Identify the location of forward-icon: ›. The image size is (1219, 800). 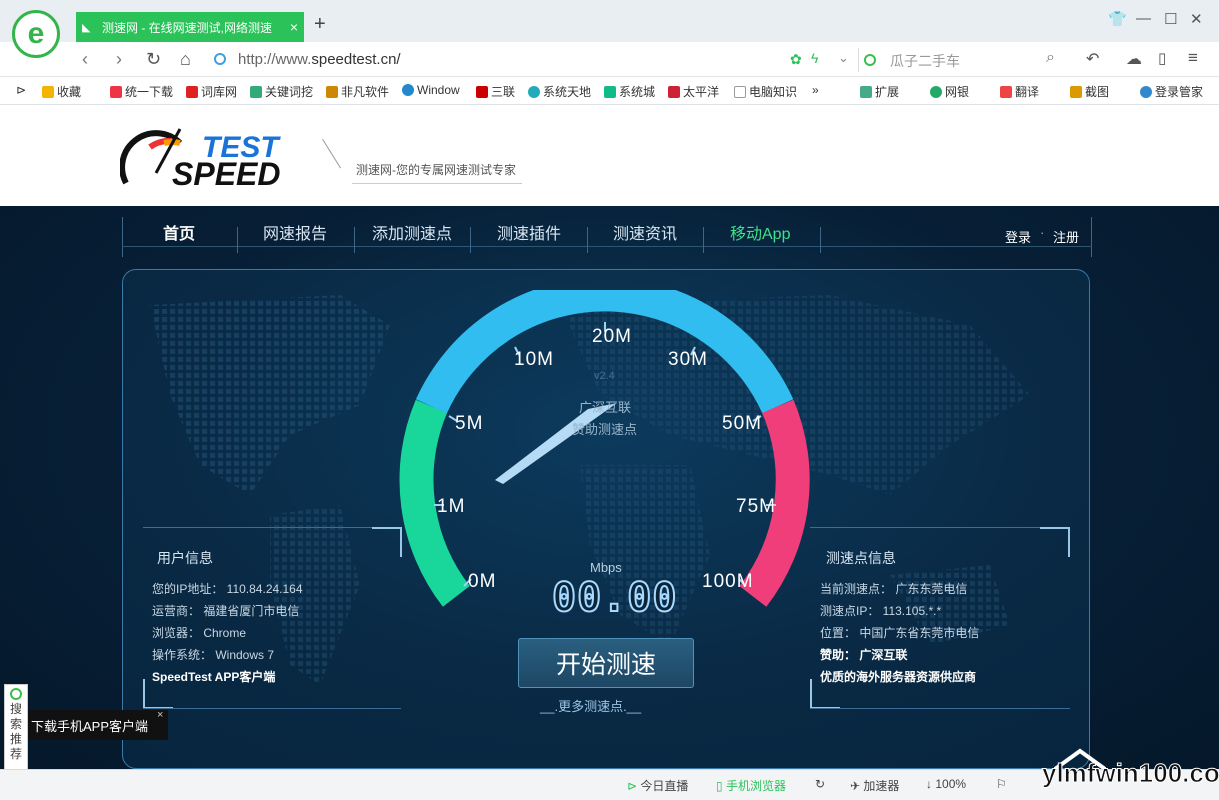
(119, 59).